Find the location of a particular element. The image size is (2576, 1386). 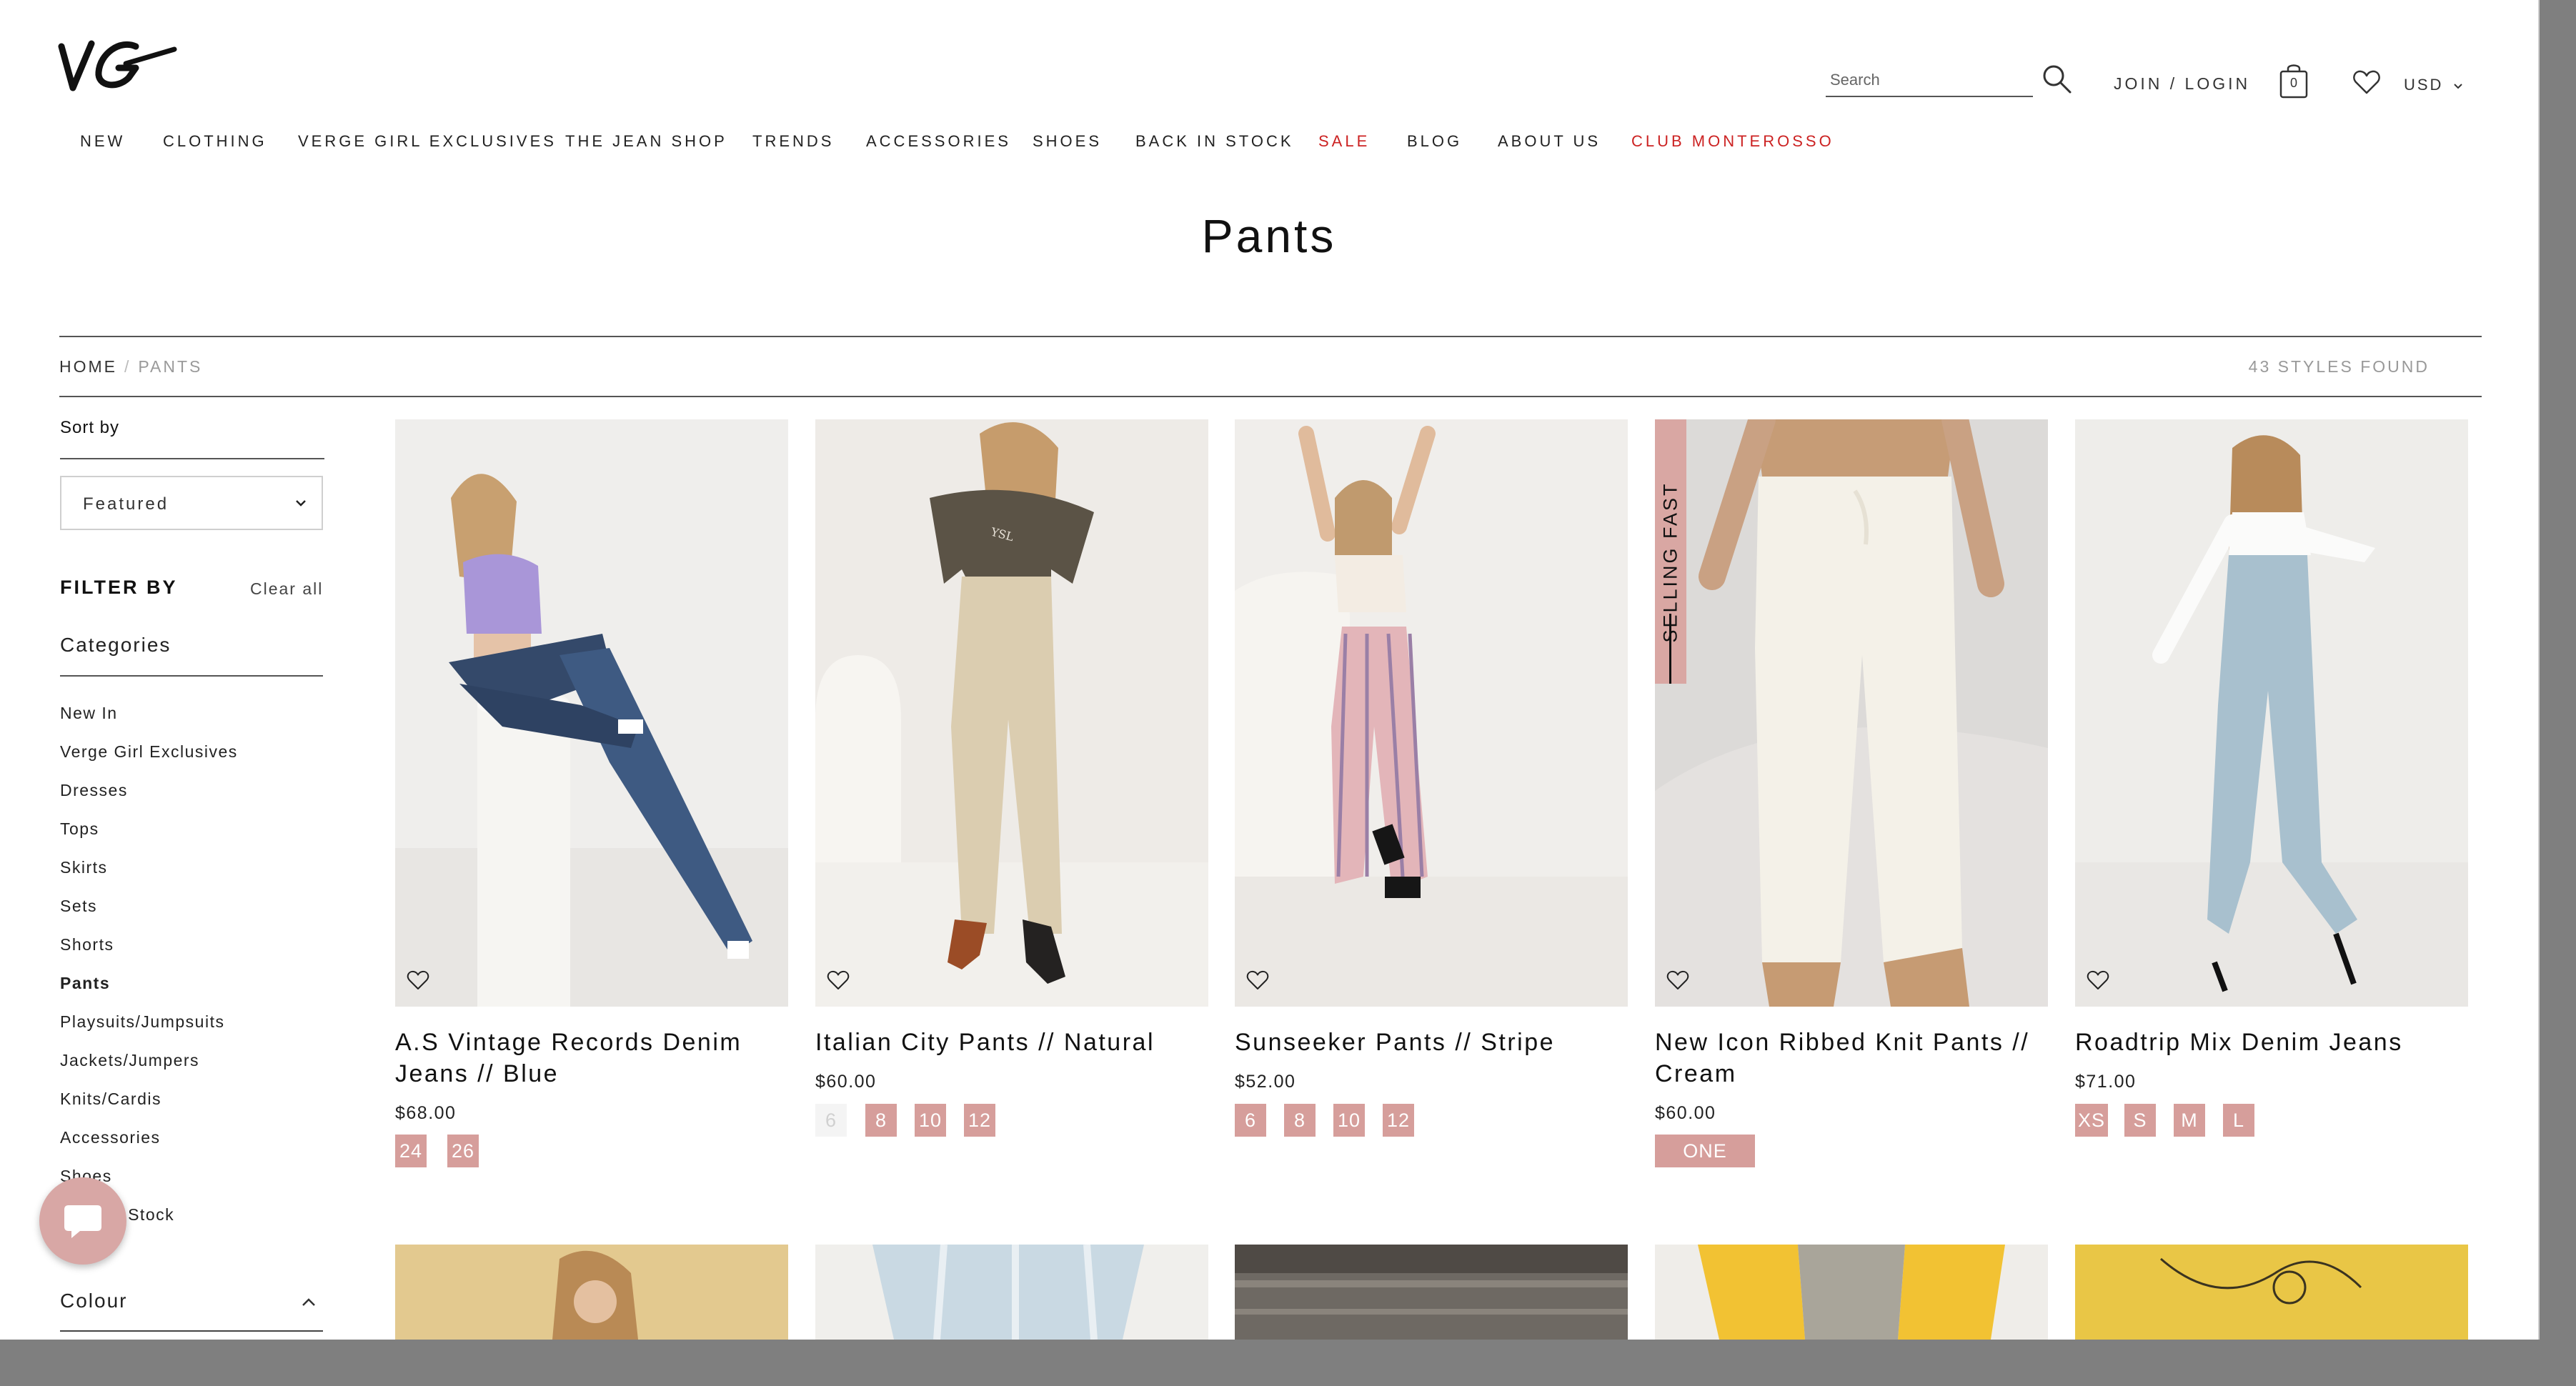

currency-selector: USD is located at coordinates (2433, 85).